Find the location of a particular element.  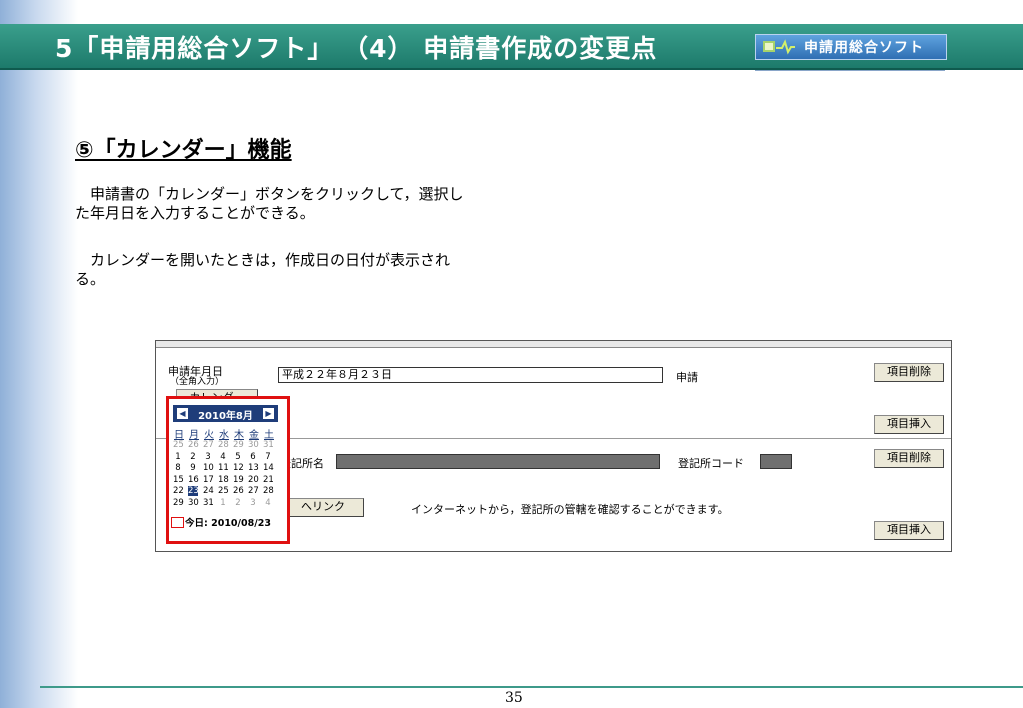

calendar-day: 8 is located at coordinates (178, 468).